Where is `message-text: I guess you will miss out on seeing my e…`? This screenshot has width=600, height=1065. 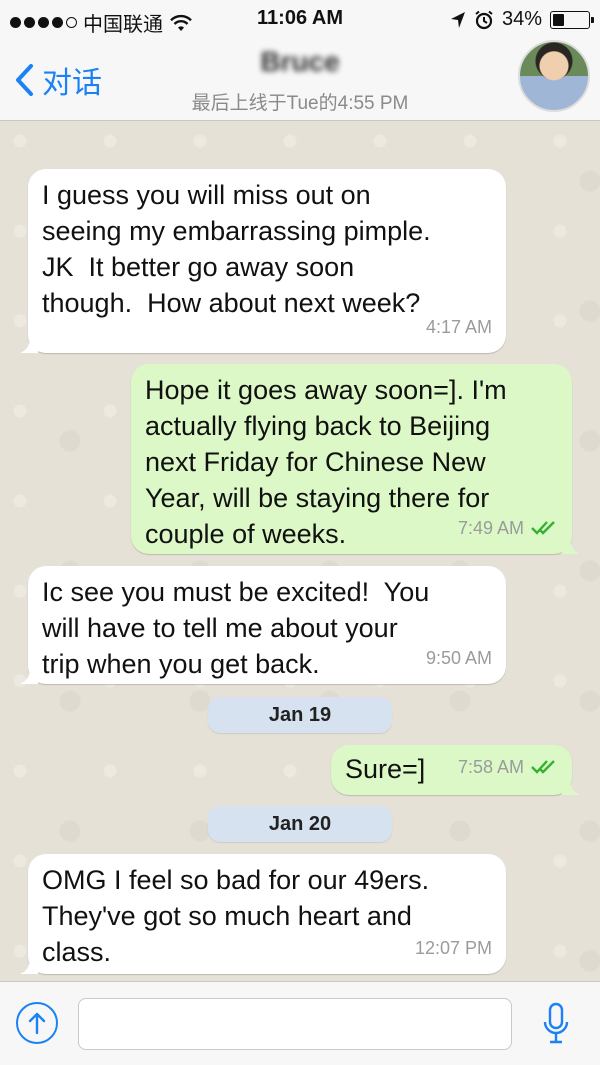
message-text: I guess you will miss out on seeing my e… is located at coordinates (236, 249).